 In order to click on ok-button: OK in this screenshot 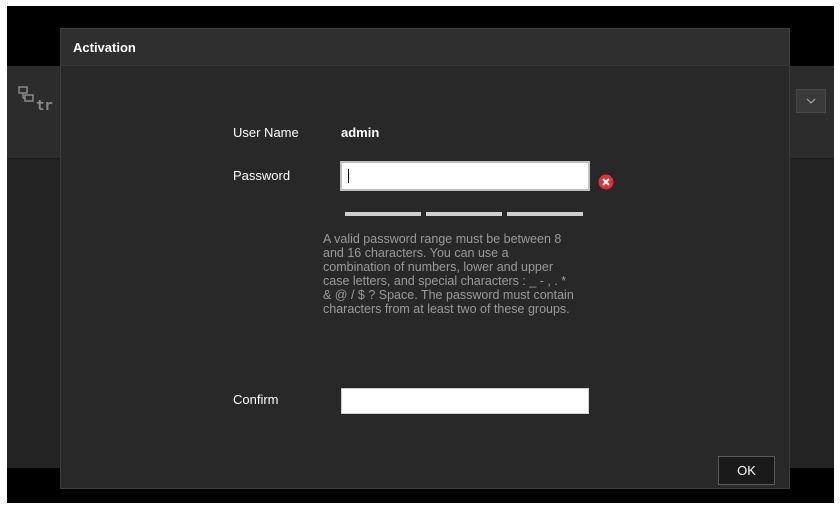, I will do `click(746, 470)`.